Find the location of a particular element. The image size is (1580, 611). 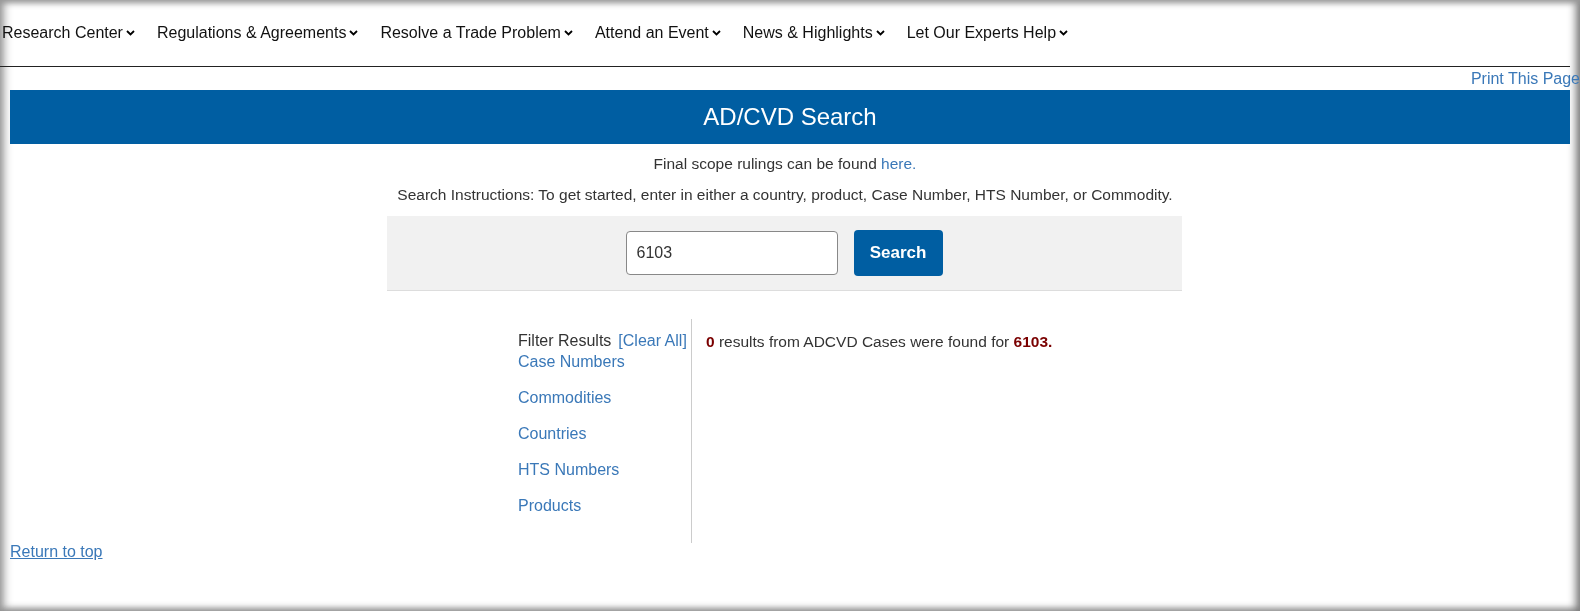

search-field: 6103 is located at coordinates (731, 253).